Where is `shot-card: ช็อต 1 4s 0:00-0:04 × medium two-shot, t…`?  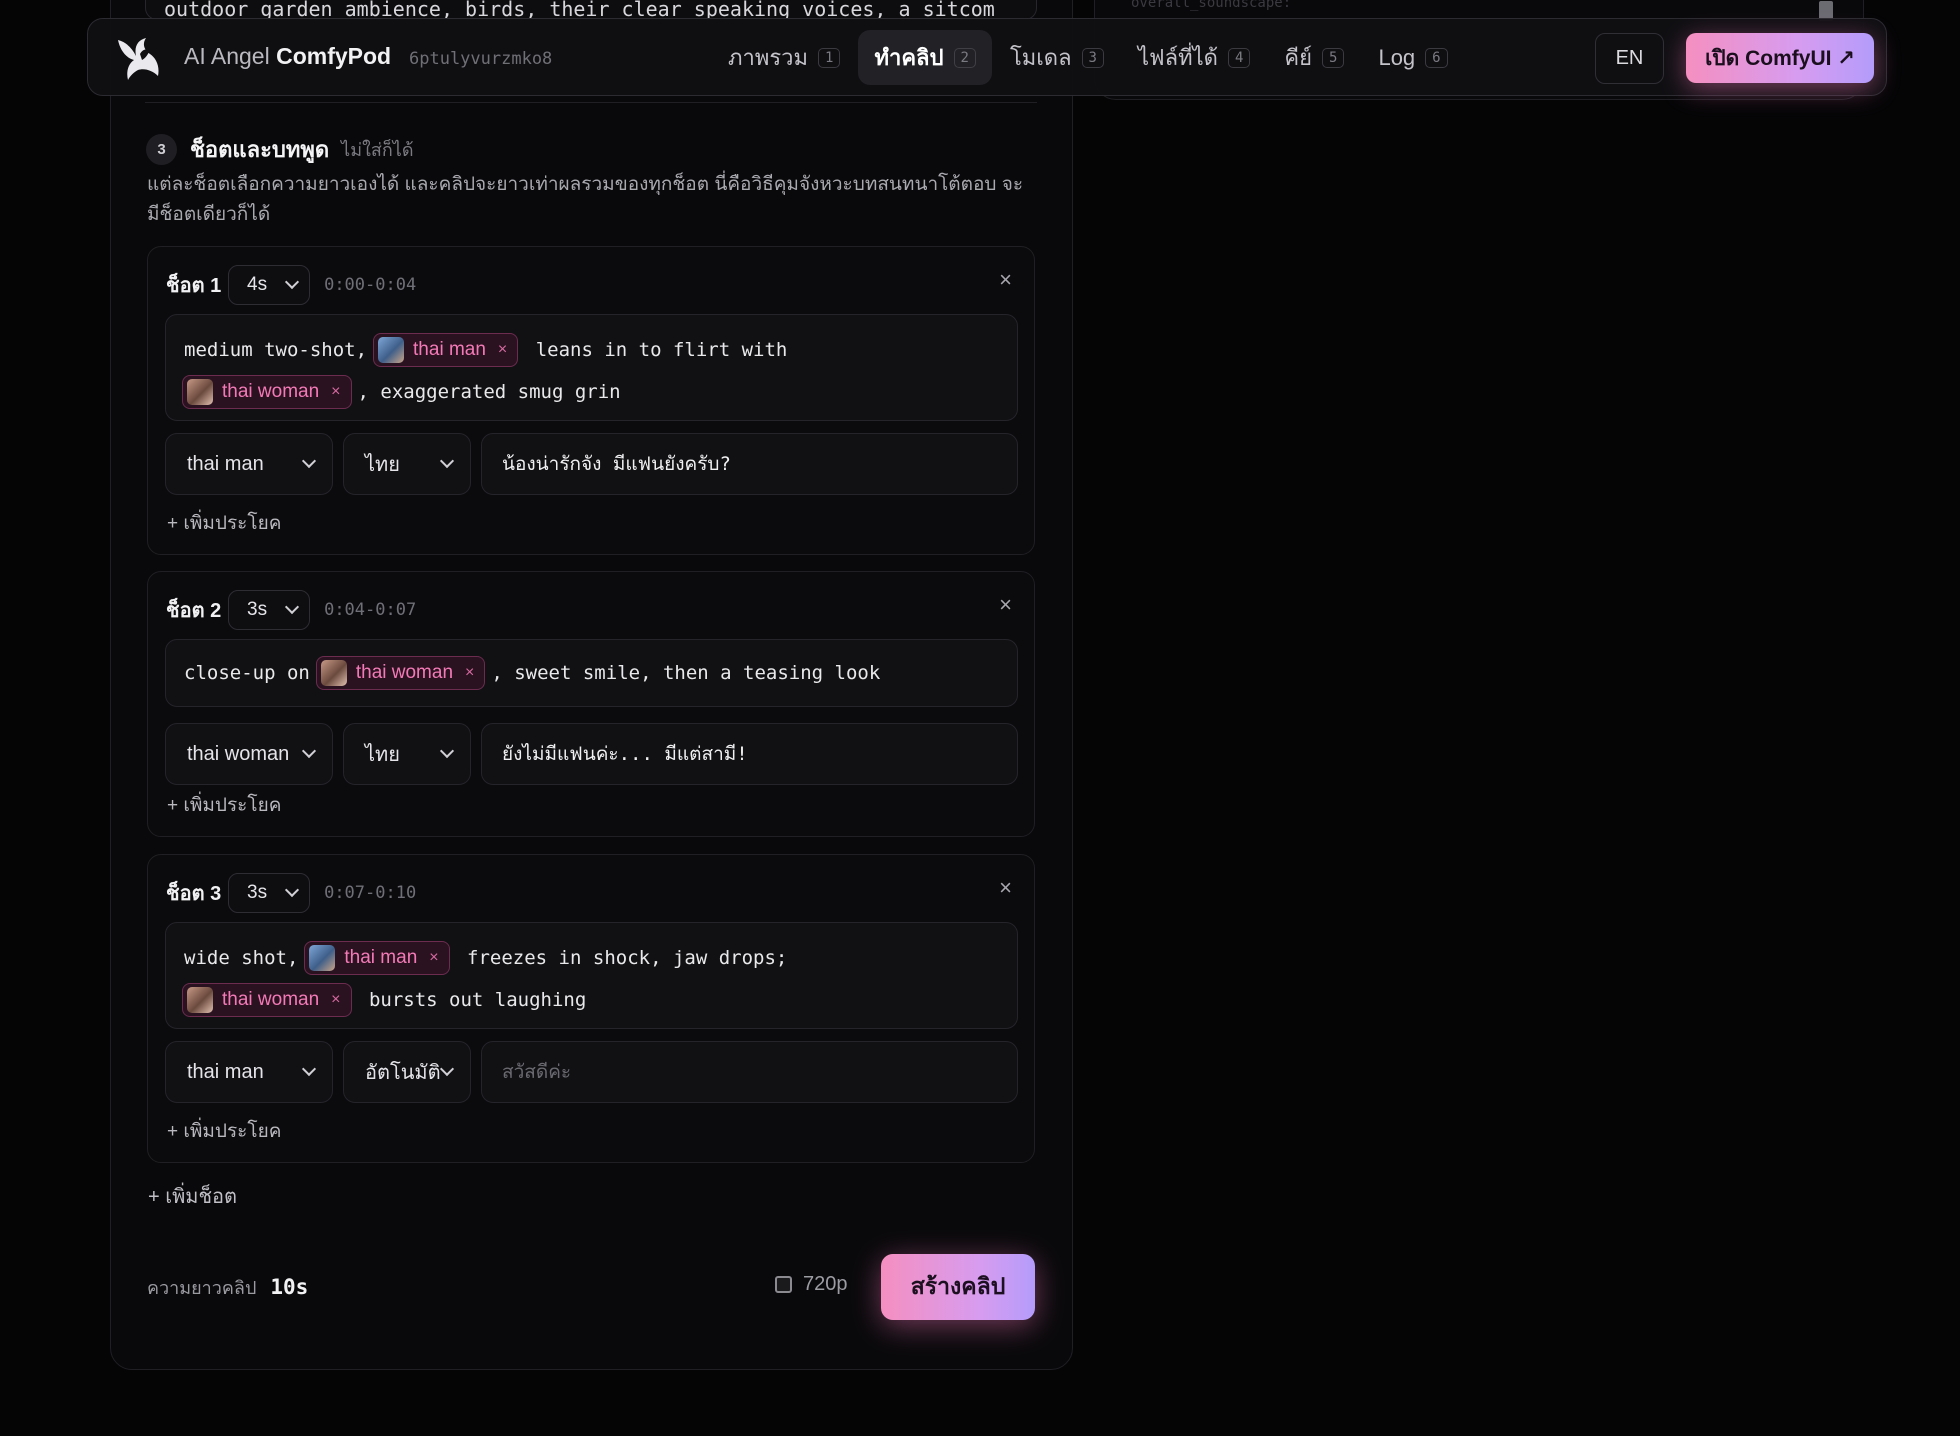 shot-card: ช็อต 1 4s 0:00-0:04 × medium two-shot, t… is located at coordinates (591, 400).